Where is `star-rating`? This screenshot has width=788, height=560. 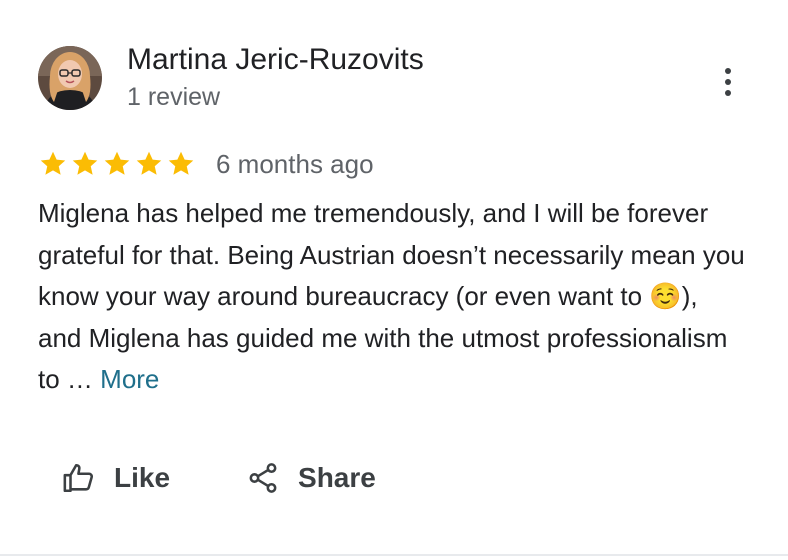
star-rating is located at coordinates (118, 164).